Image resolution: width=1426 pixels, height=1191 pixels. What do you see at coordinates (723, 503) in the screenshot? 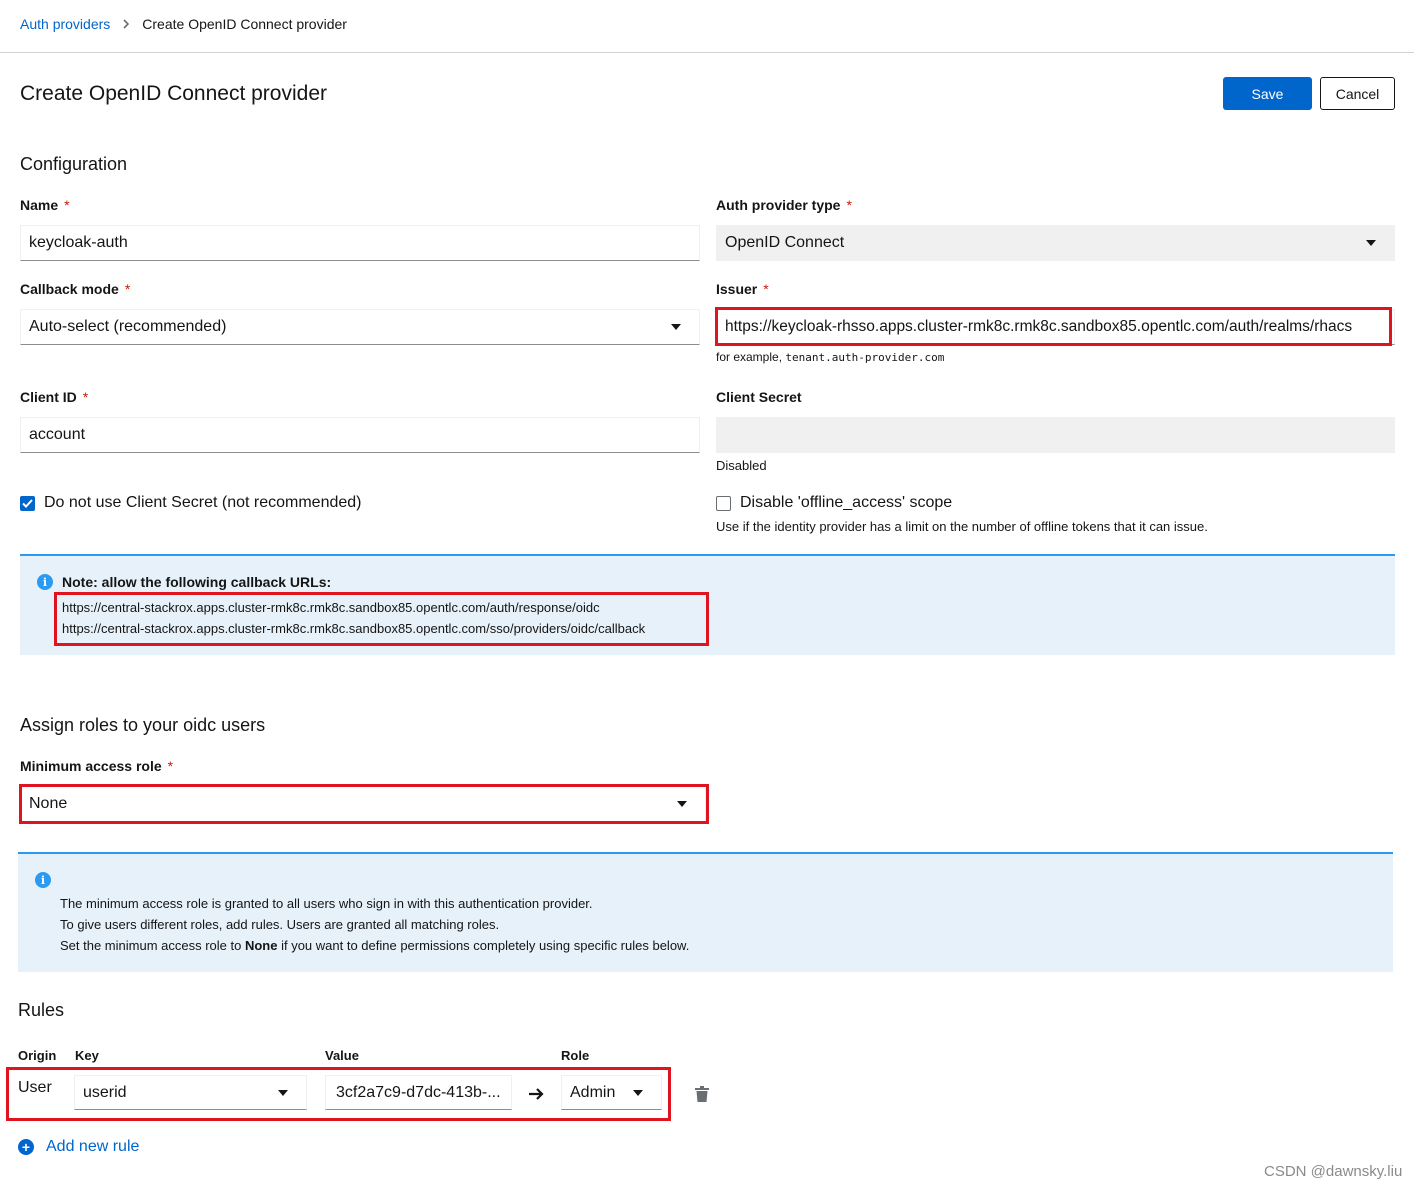
I see `checkbox-unchecked` at bounding box center [723, 503].